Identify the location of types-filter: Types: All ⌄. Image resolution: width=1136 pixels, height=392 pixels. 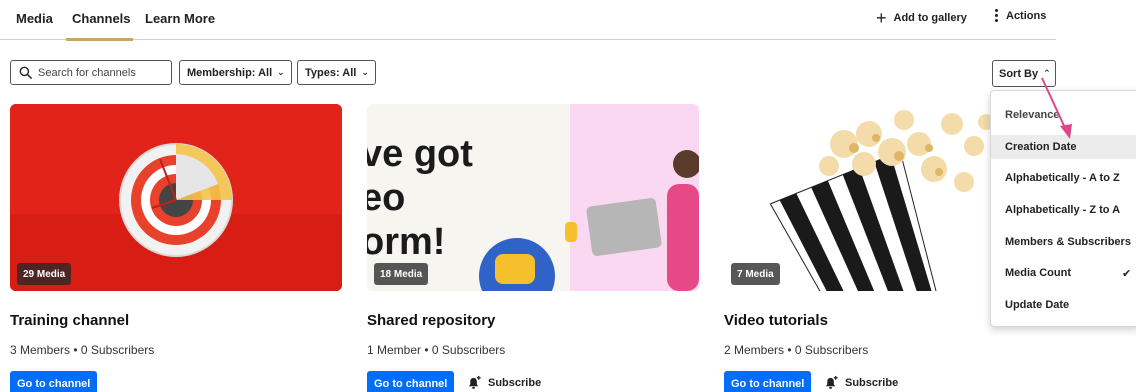
(336, 72).